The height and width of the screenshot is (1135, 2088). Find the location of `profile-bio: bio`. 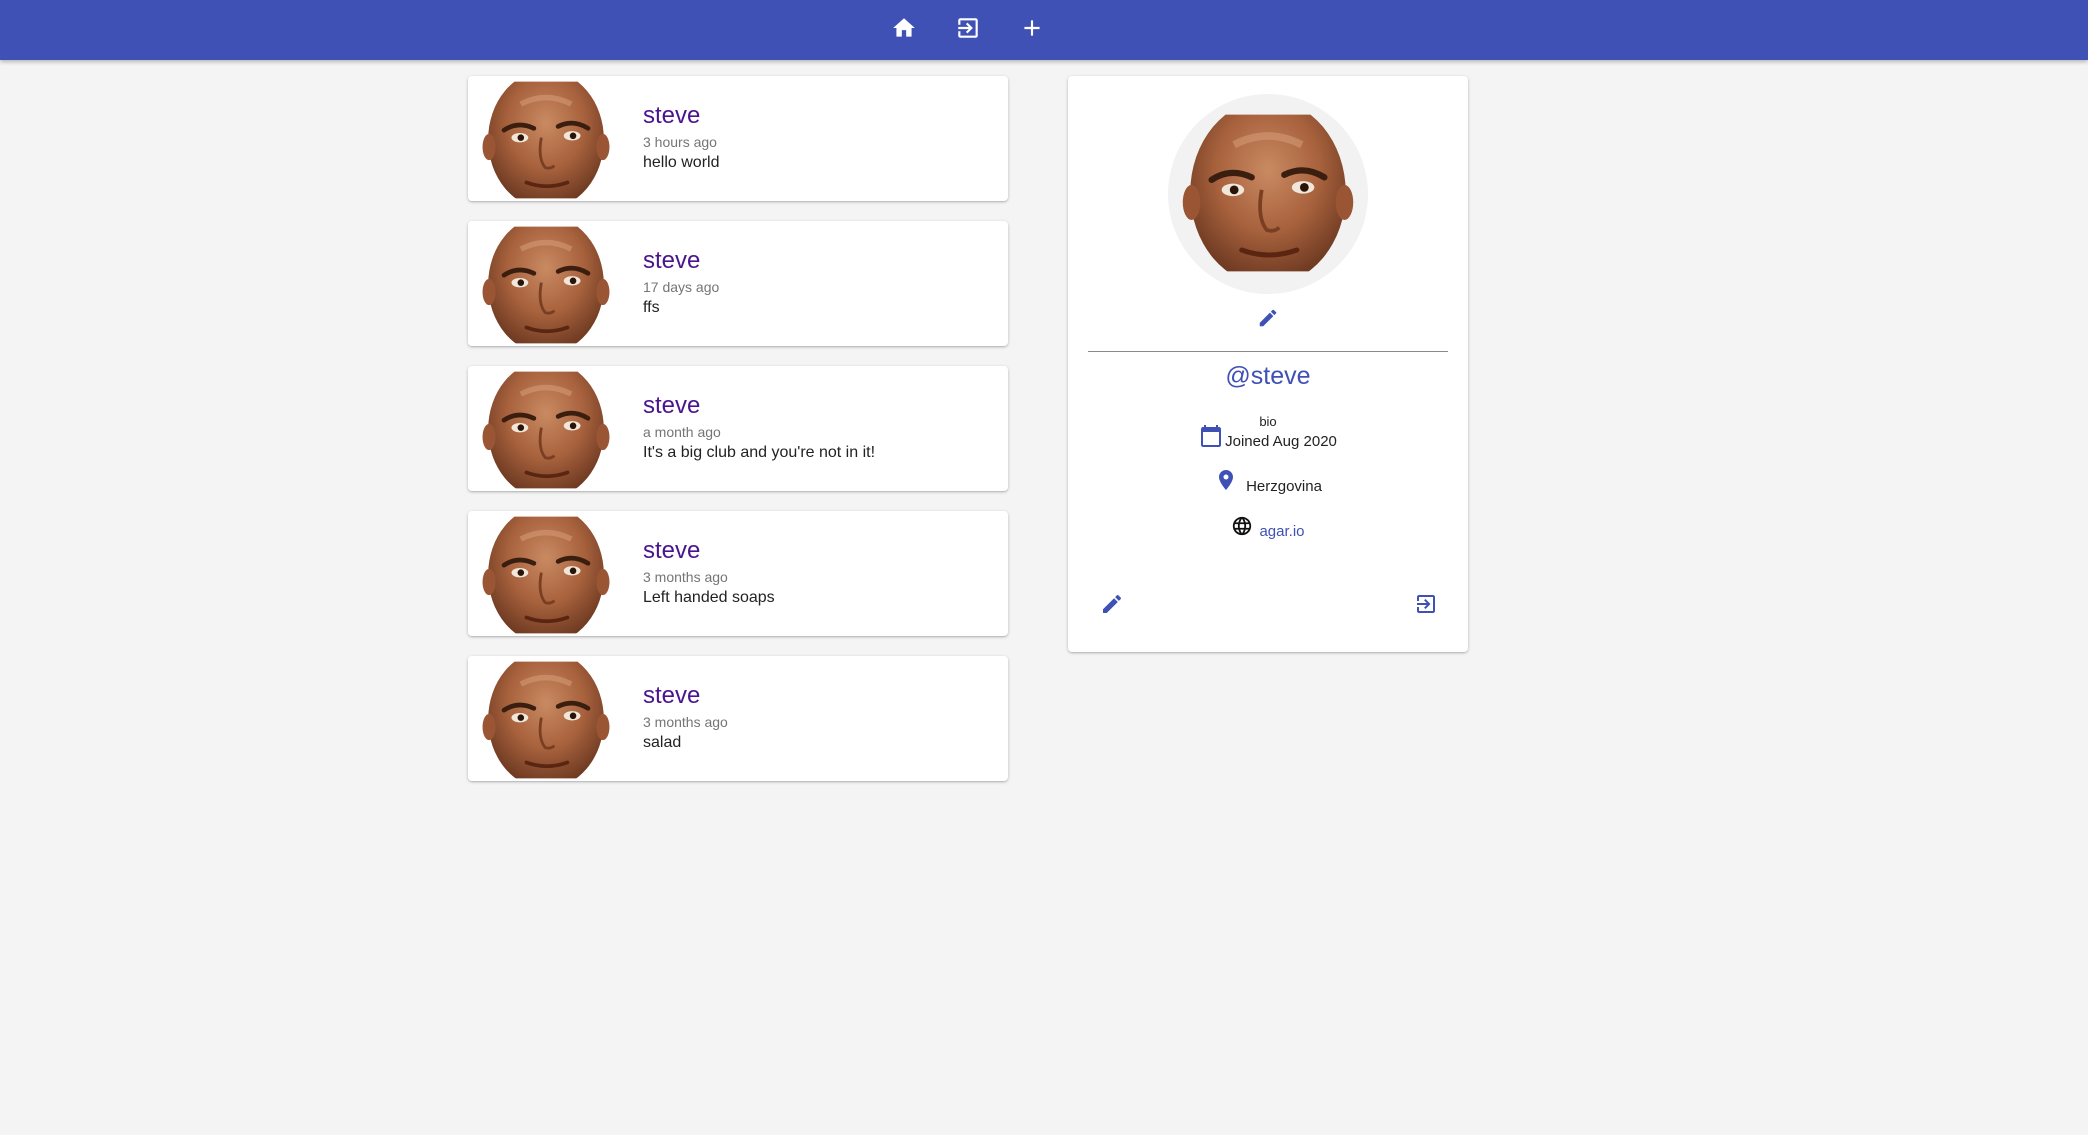

profile-bio: bio is located at coordinates (1268, 421).